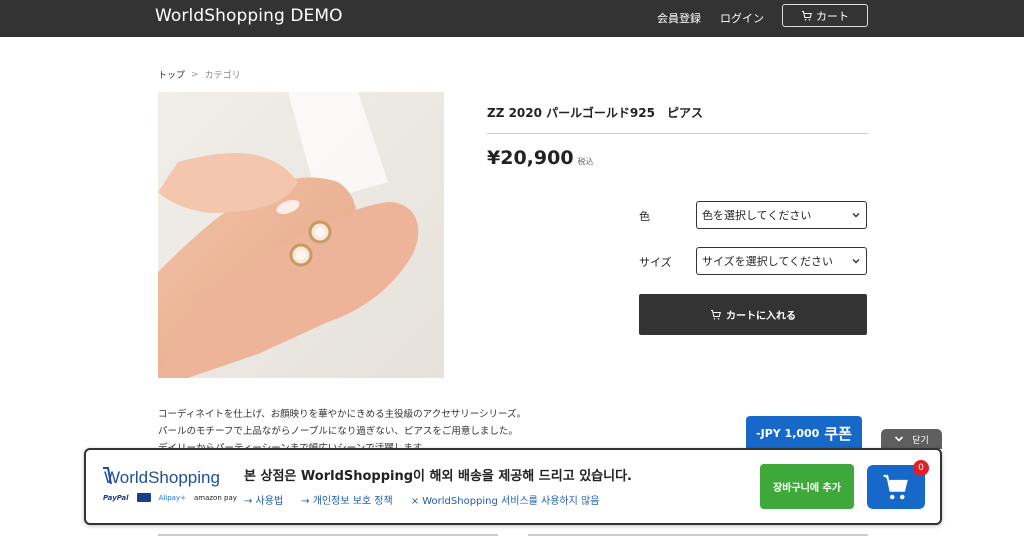 This screenshot has width=1024, height=537. I want to click on product-title: ZZ 2020 パールゴールド925 ピアス, so click(595, 113).